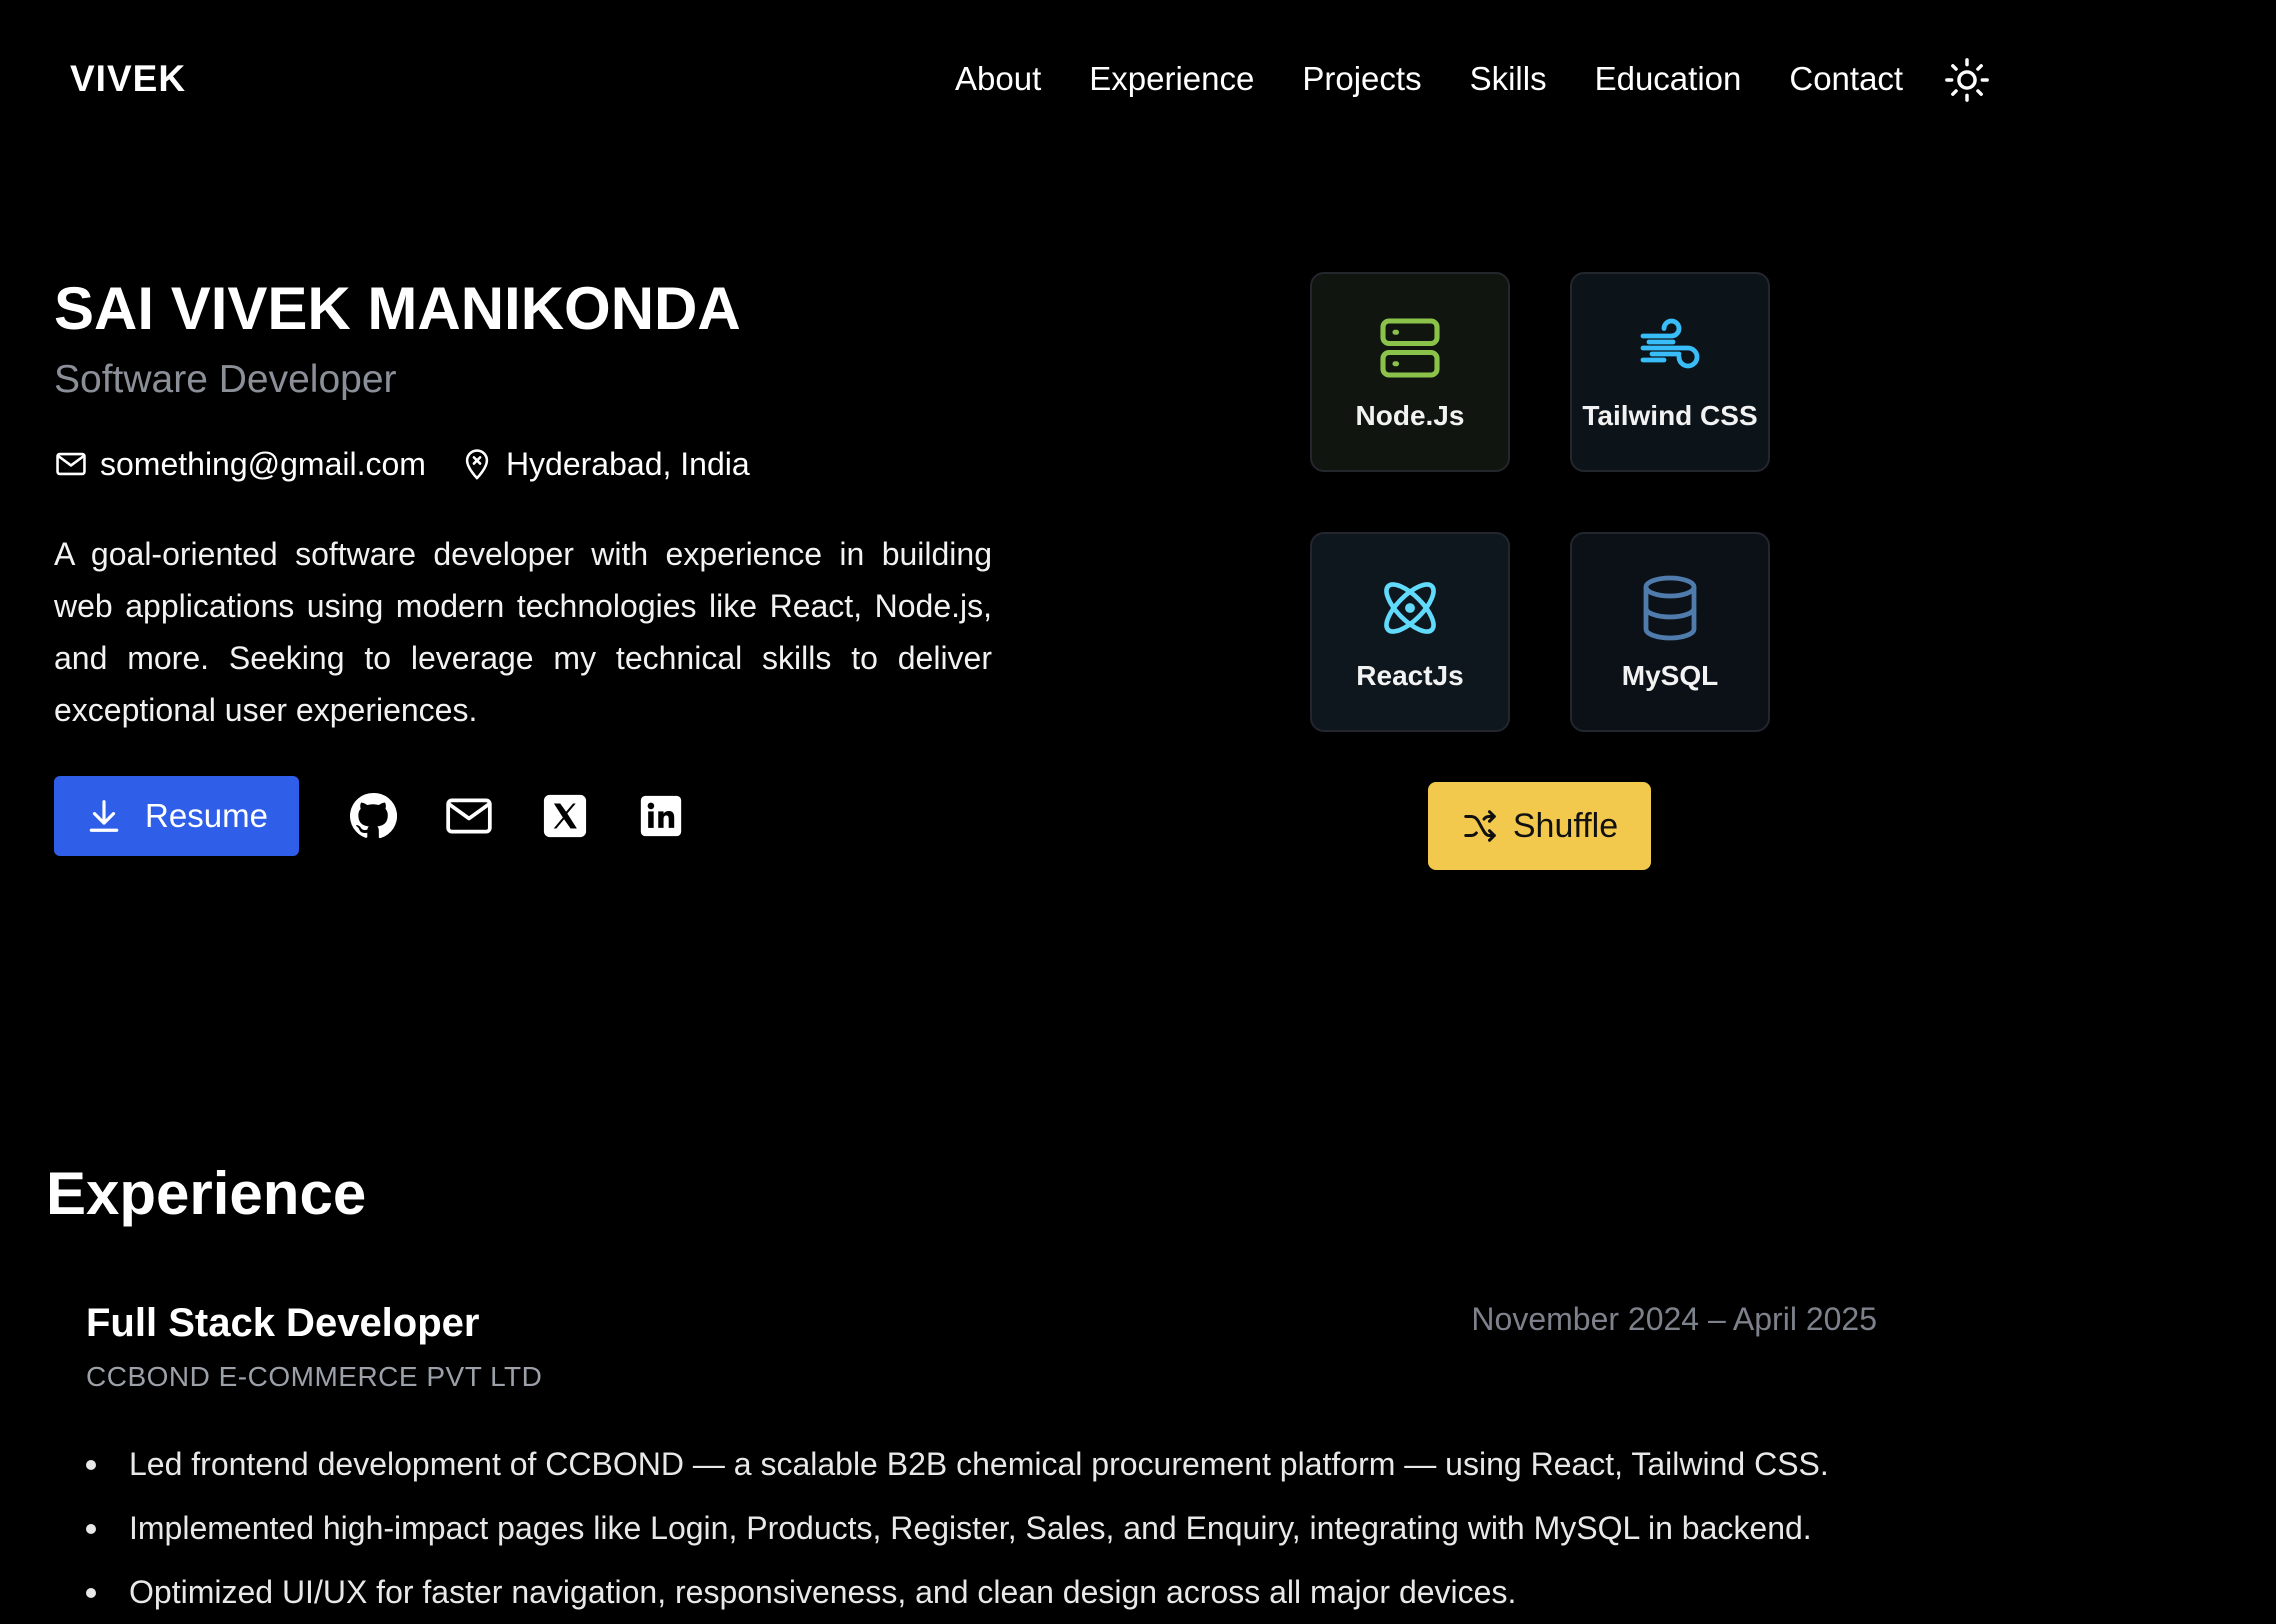 The height and width of the screenshot is (1624, 2276). I want to click on location-text: Hyderabad, India, so click(627, 464).